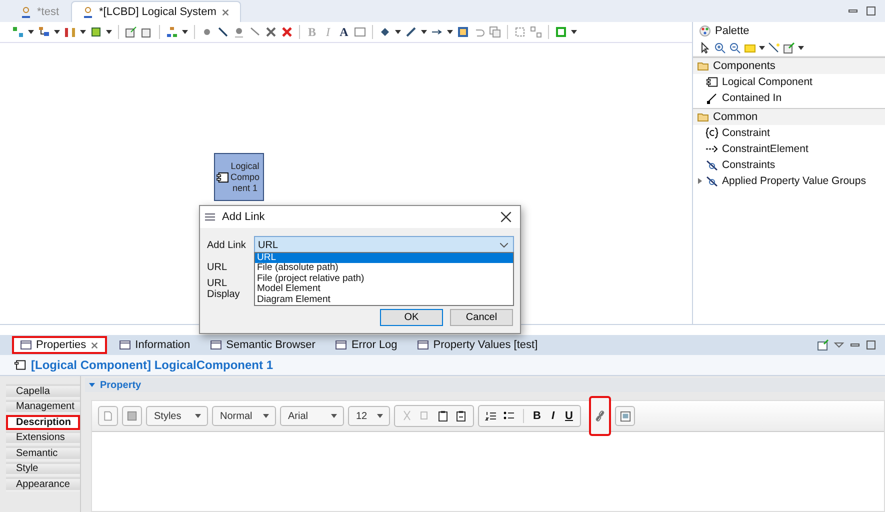 This screenshot has height=512, width=885. Describe the element at coordinates (553, 416) in the screenshot. I see `format-button: I` at that location.